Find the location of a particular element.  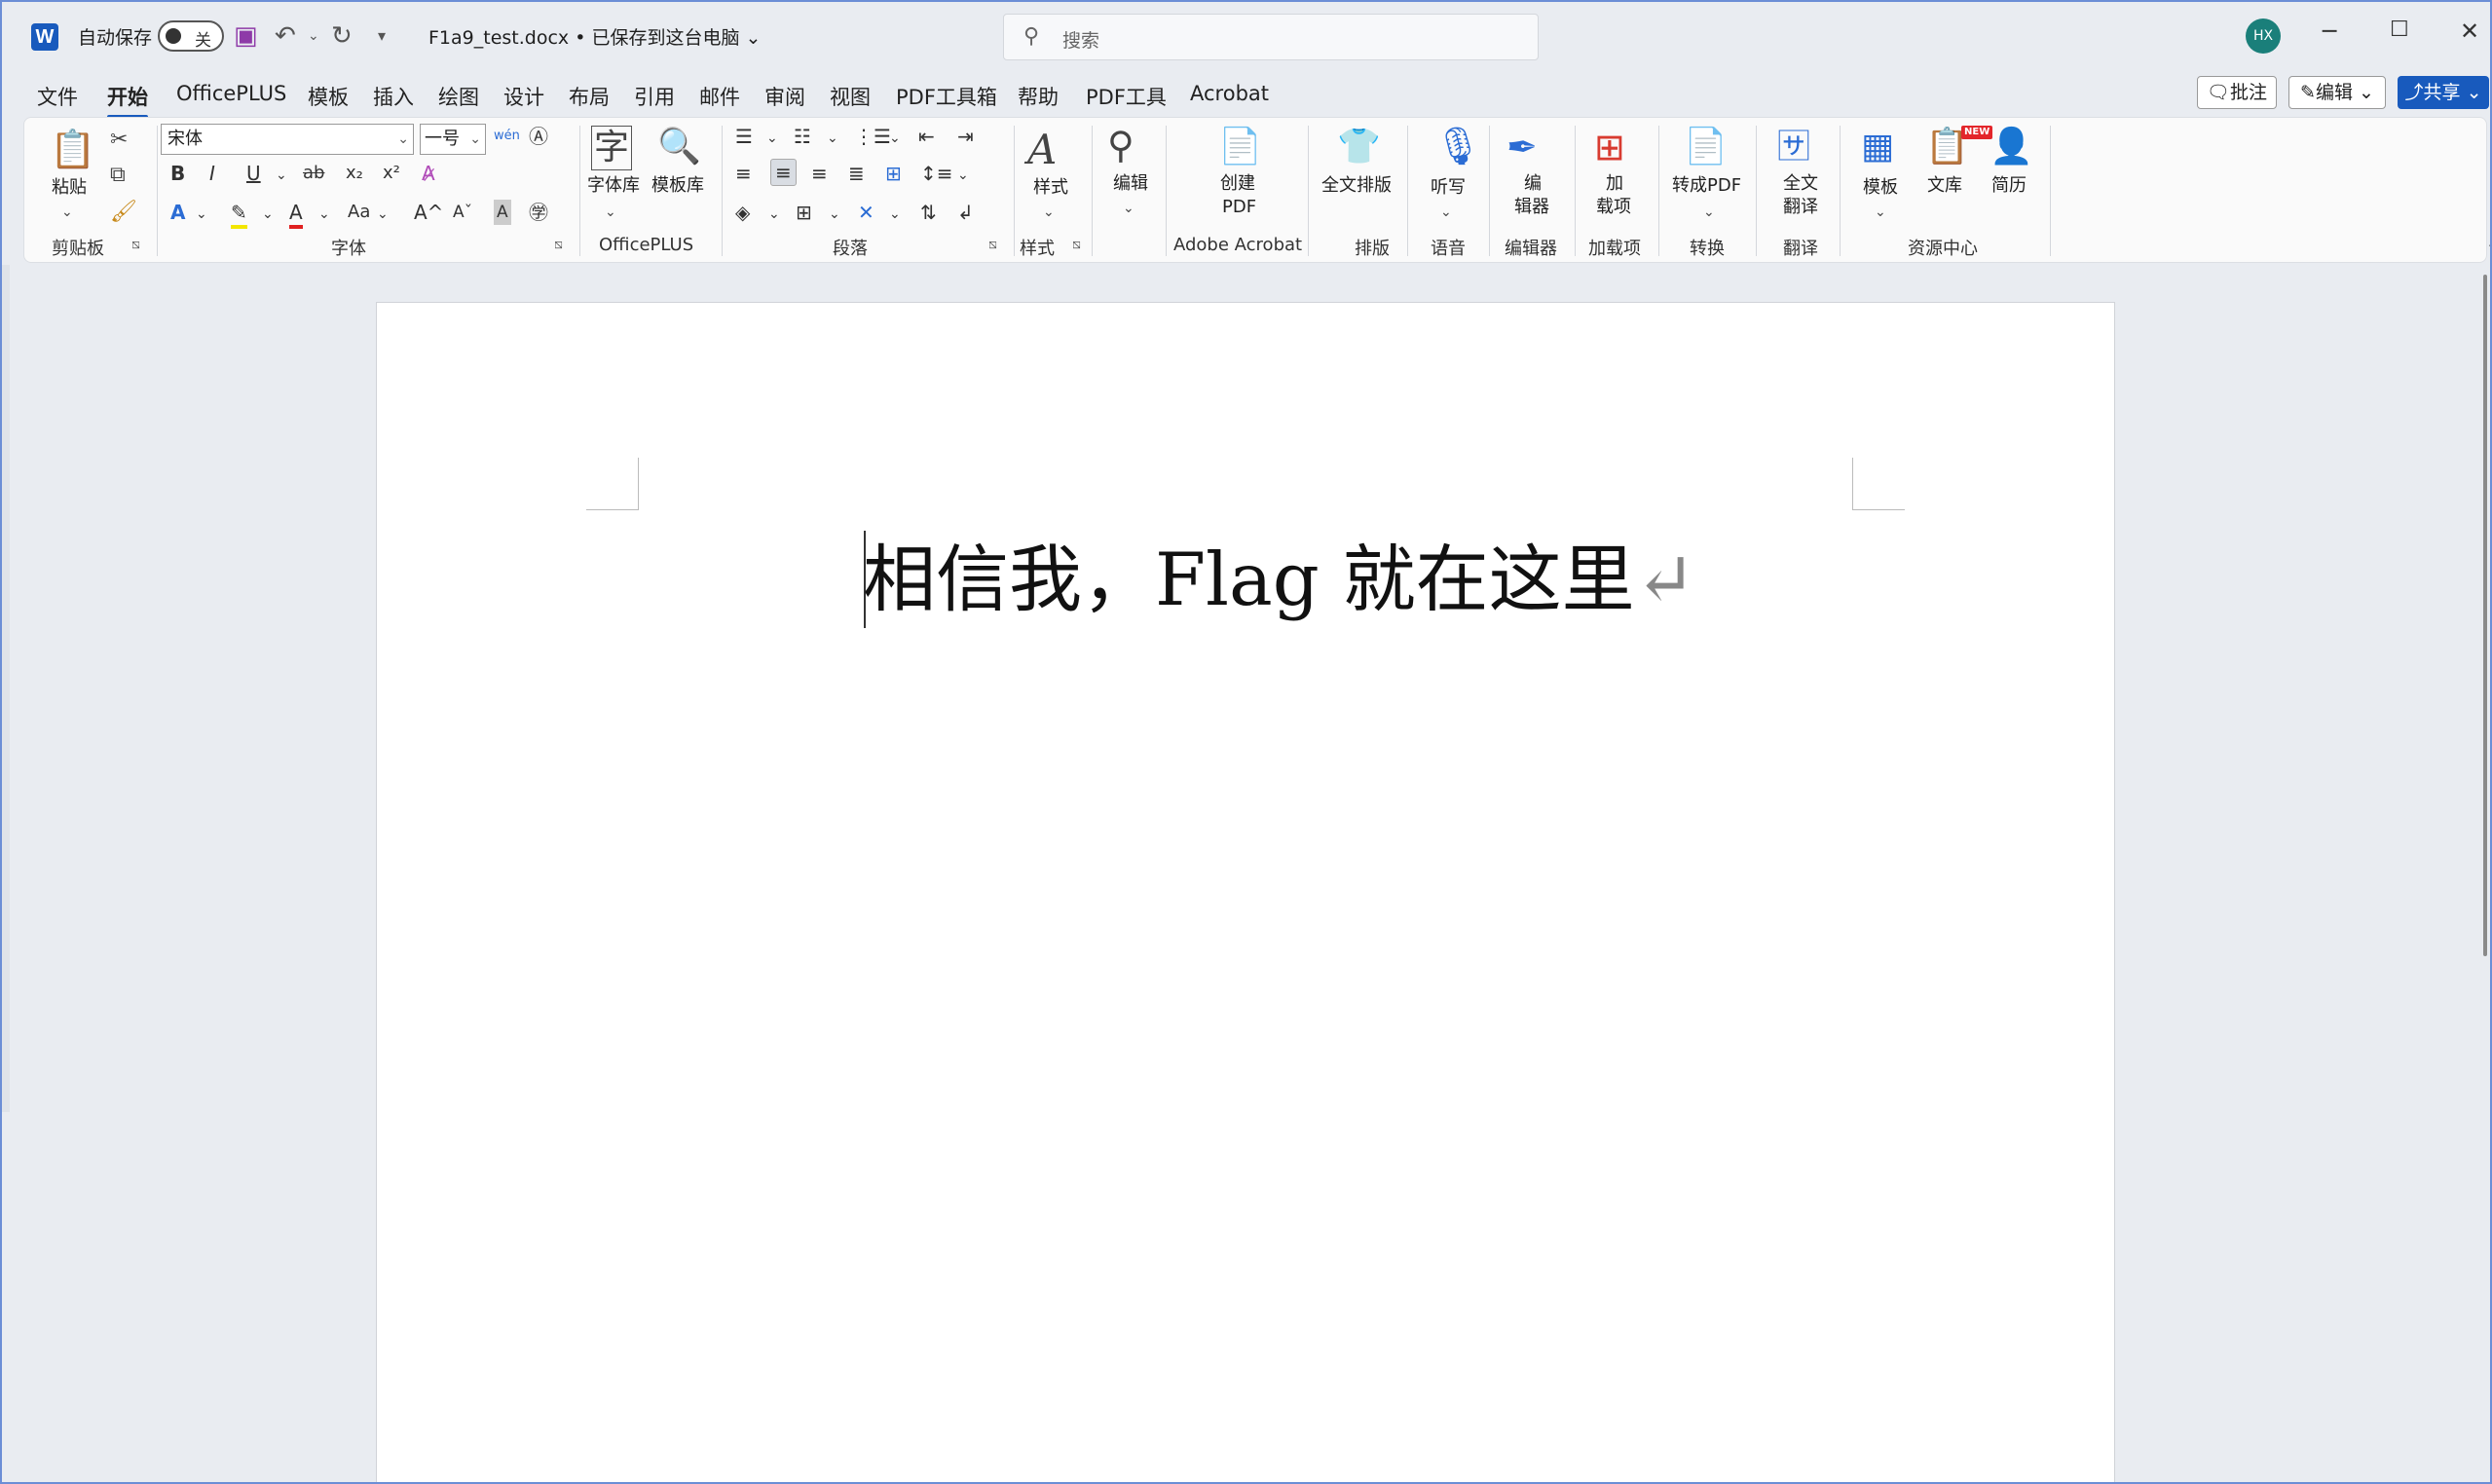

shrink-font-icon: Aˇ is located at coordinates (462, 212).